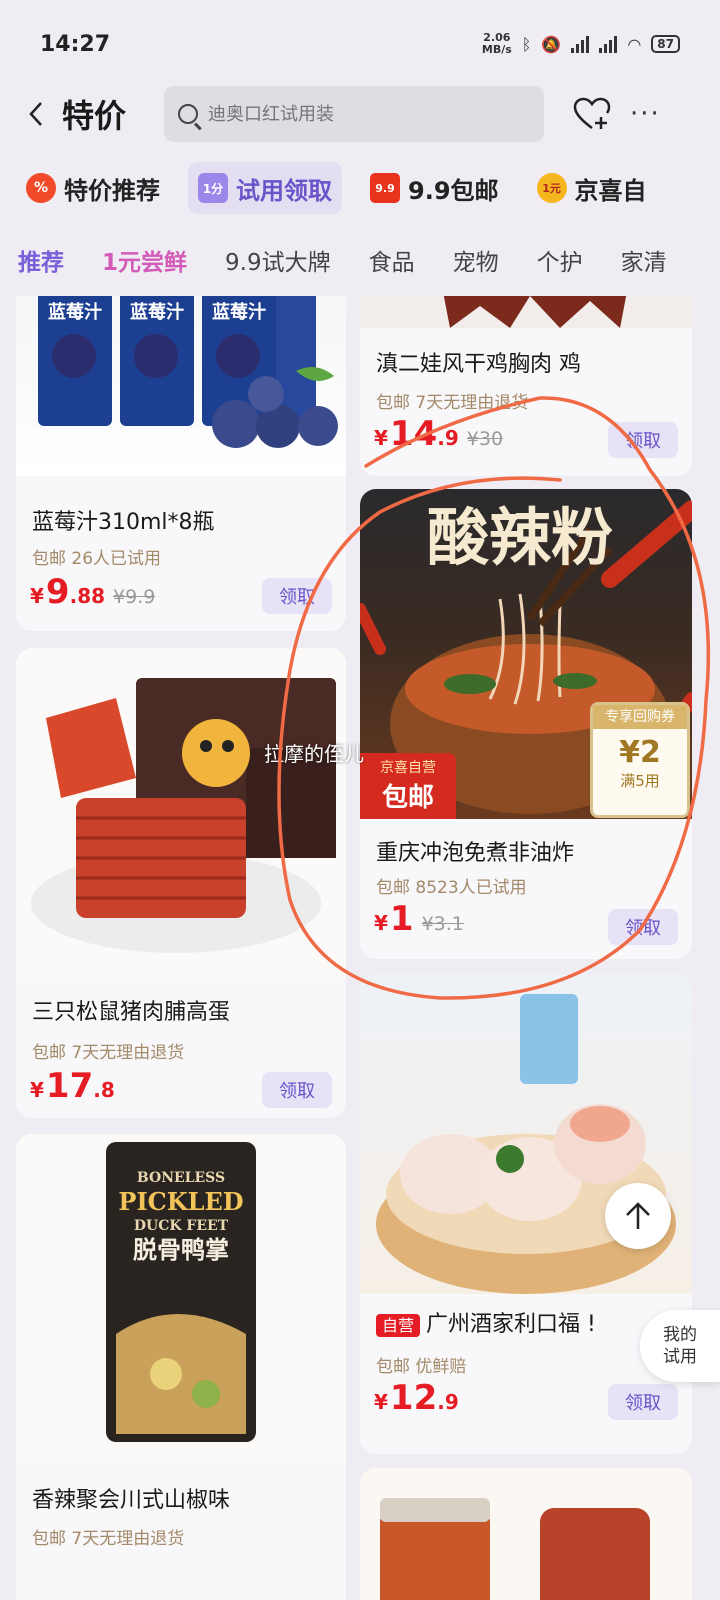 This screenshot has height=1600, width=720. What do you see at coordinates (551, 188) in the screenshot?
I see `coin-icon: 1元` at bounding box center [551, 188].